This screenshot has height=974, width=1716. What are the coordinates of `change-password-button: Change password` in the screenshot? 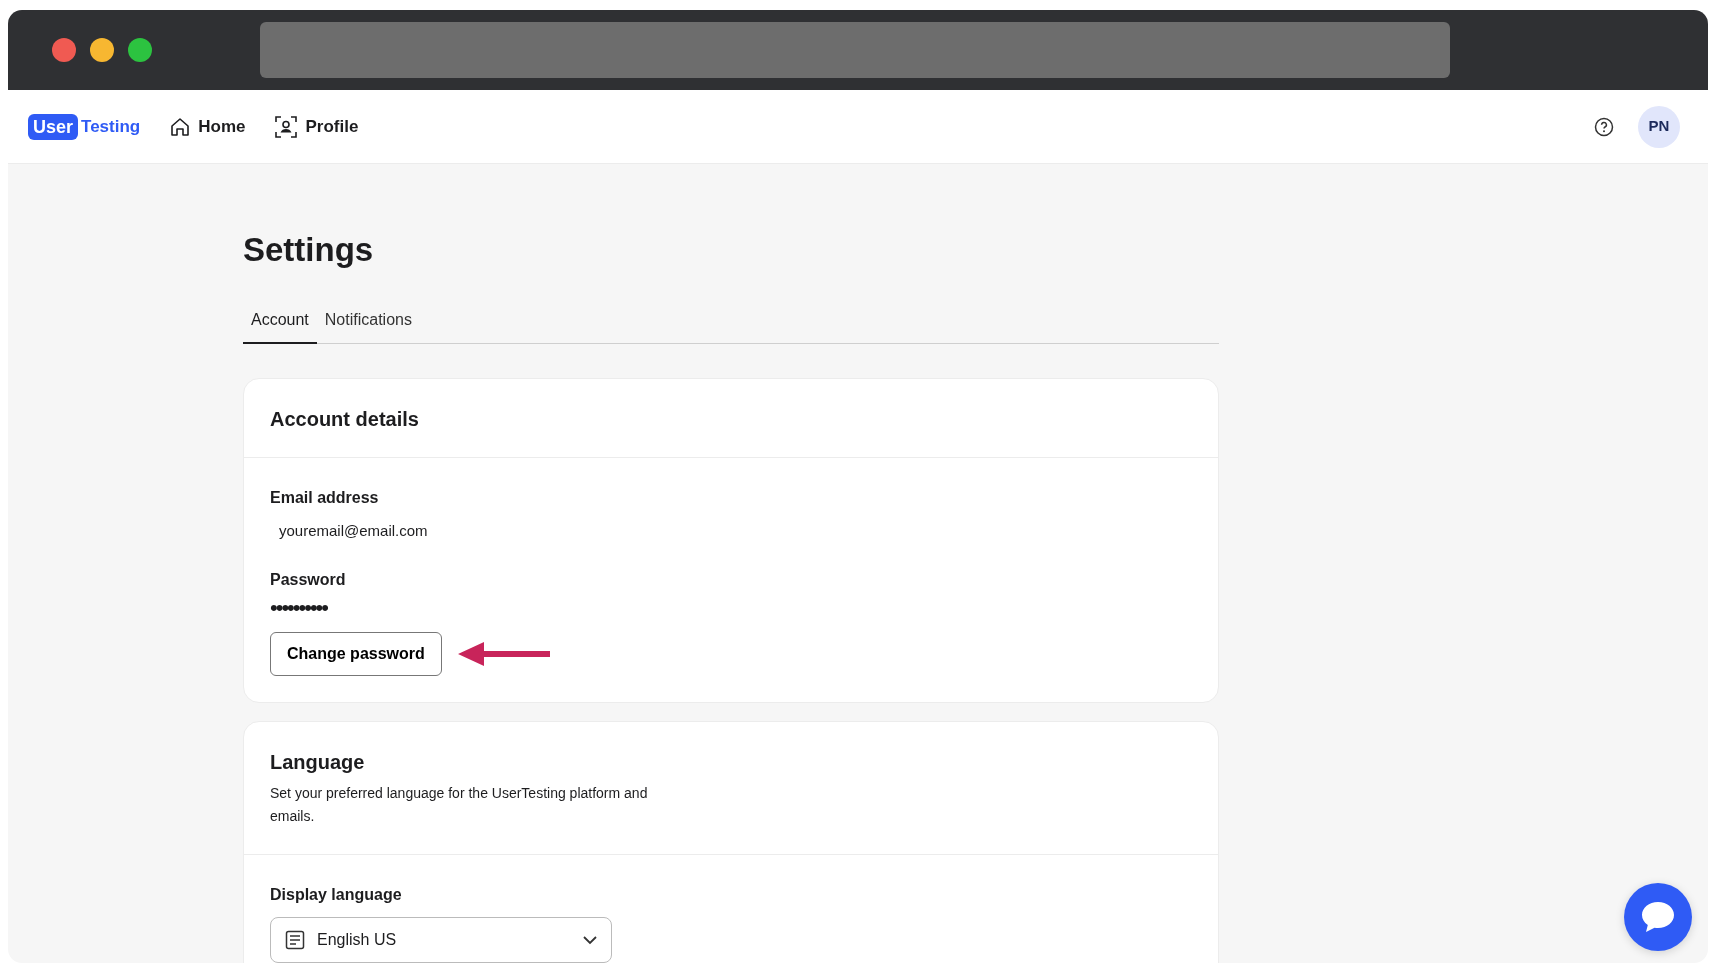 It's located at (356, 654).